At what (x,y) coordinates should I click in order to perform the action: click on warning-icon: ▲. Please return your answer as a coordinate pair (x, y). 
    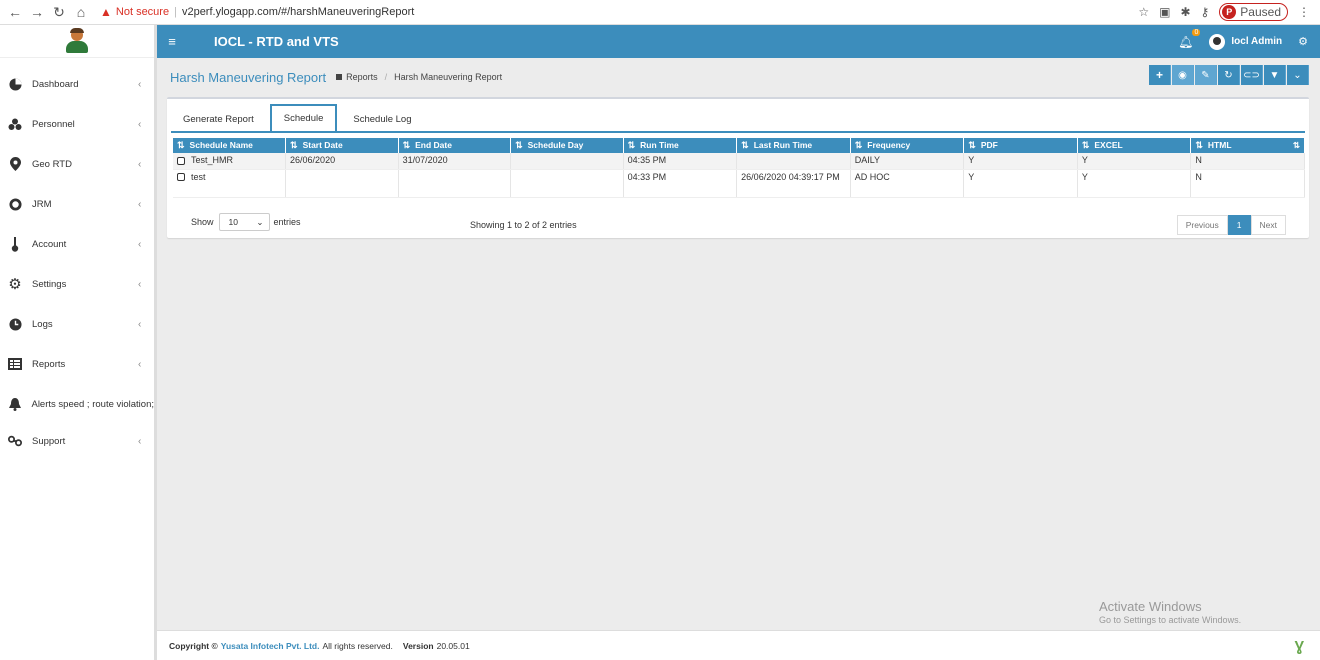
    Looking at the image, I should click on (106, 12).